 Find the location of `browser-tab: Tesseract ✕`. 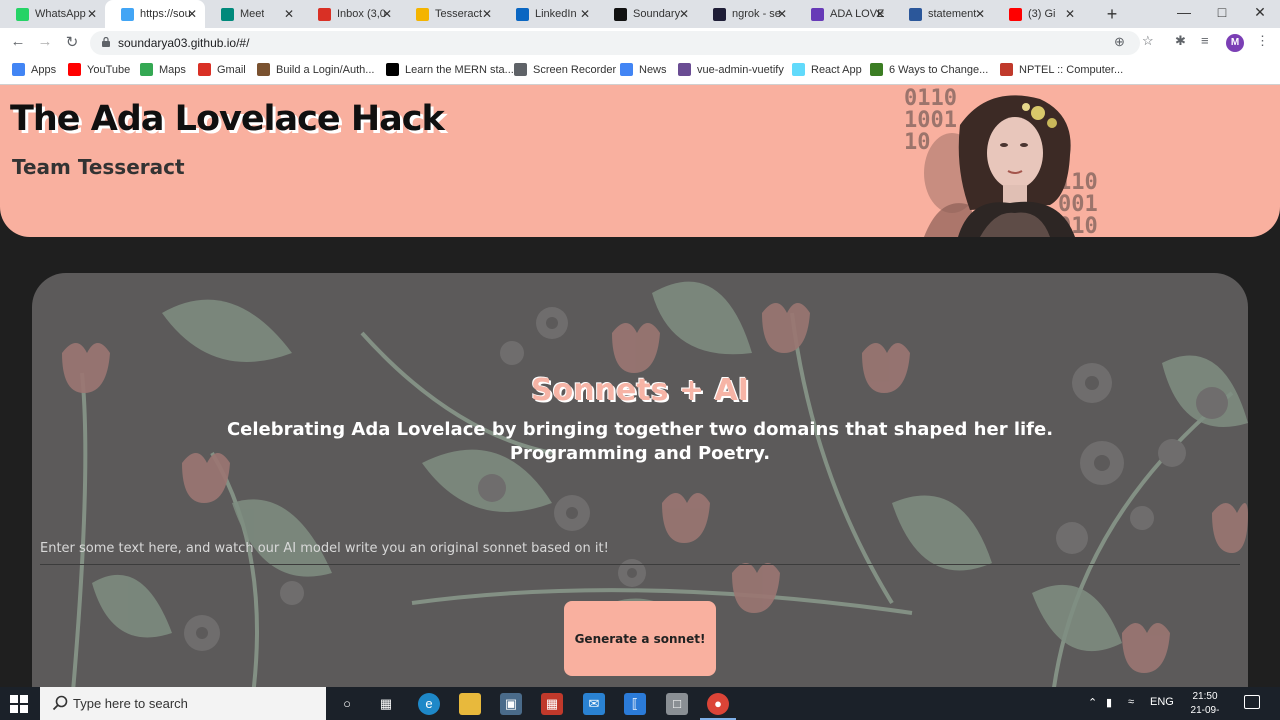

browser-tab: Tesseract ✕ is located at coordinates (450, 14).